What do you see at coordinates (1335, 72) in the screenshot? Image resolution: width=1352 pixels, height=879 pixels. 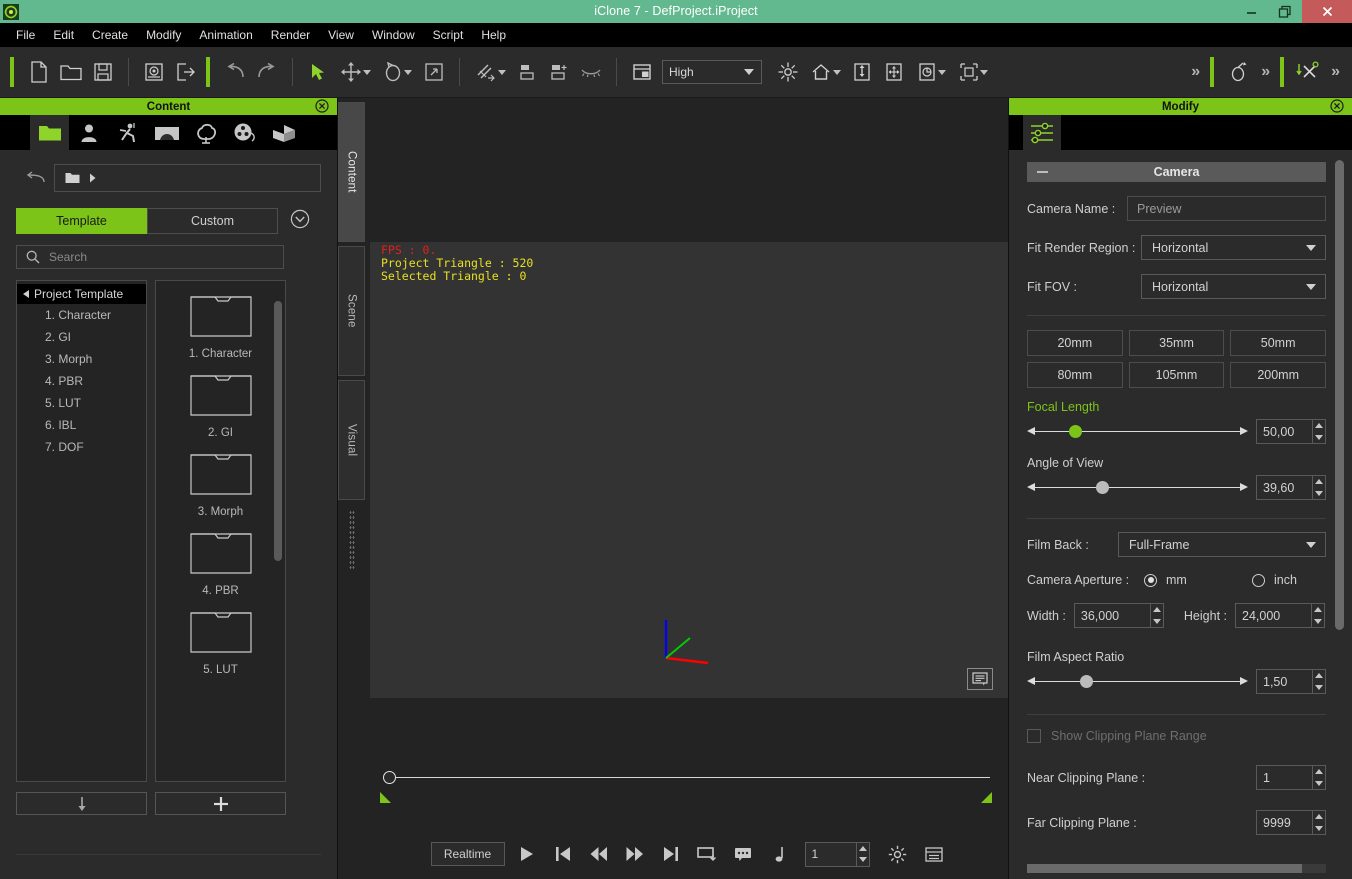 I see `plugin-overflow-icon: »` at bounding box center [1335, 72].